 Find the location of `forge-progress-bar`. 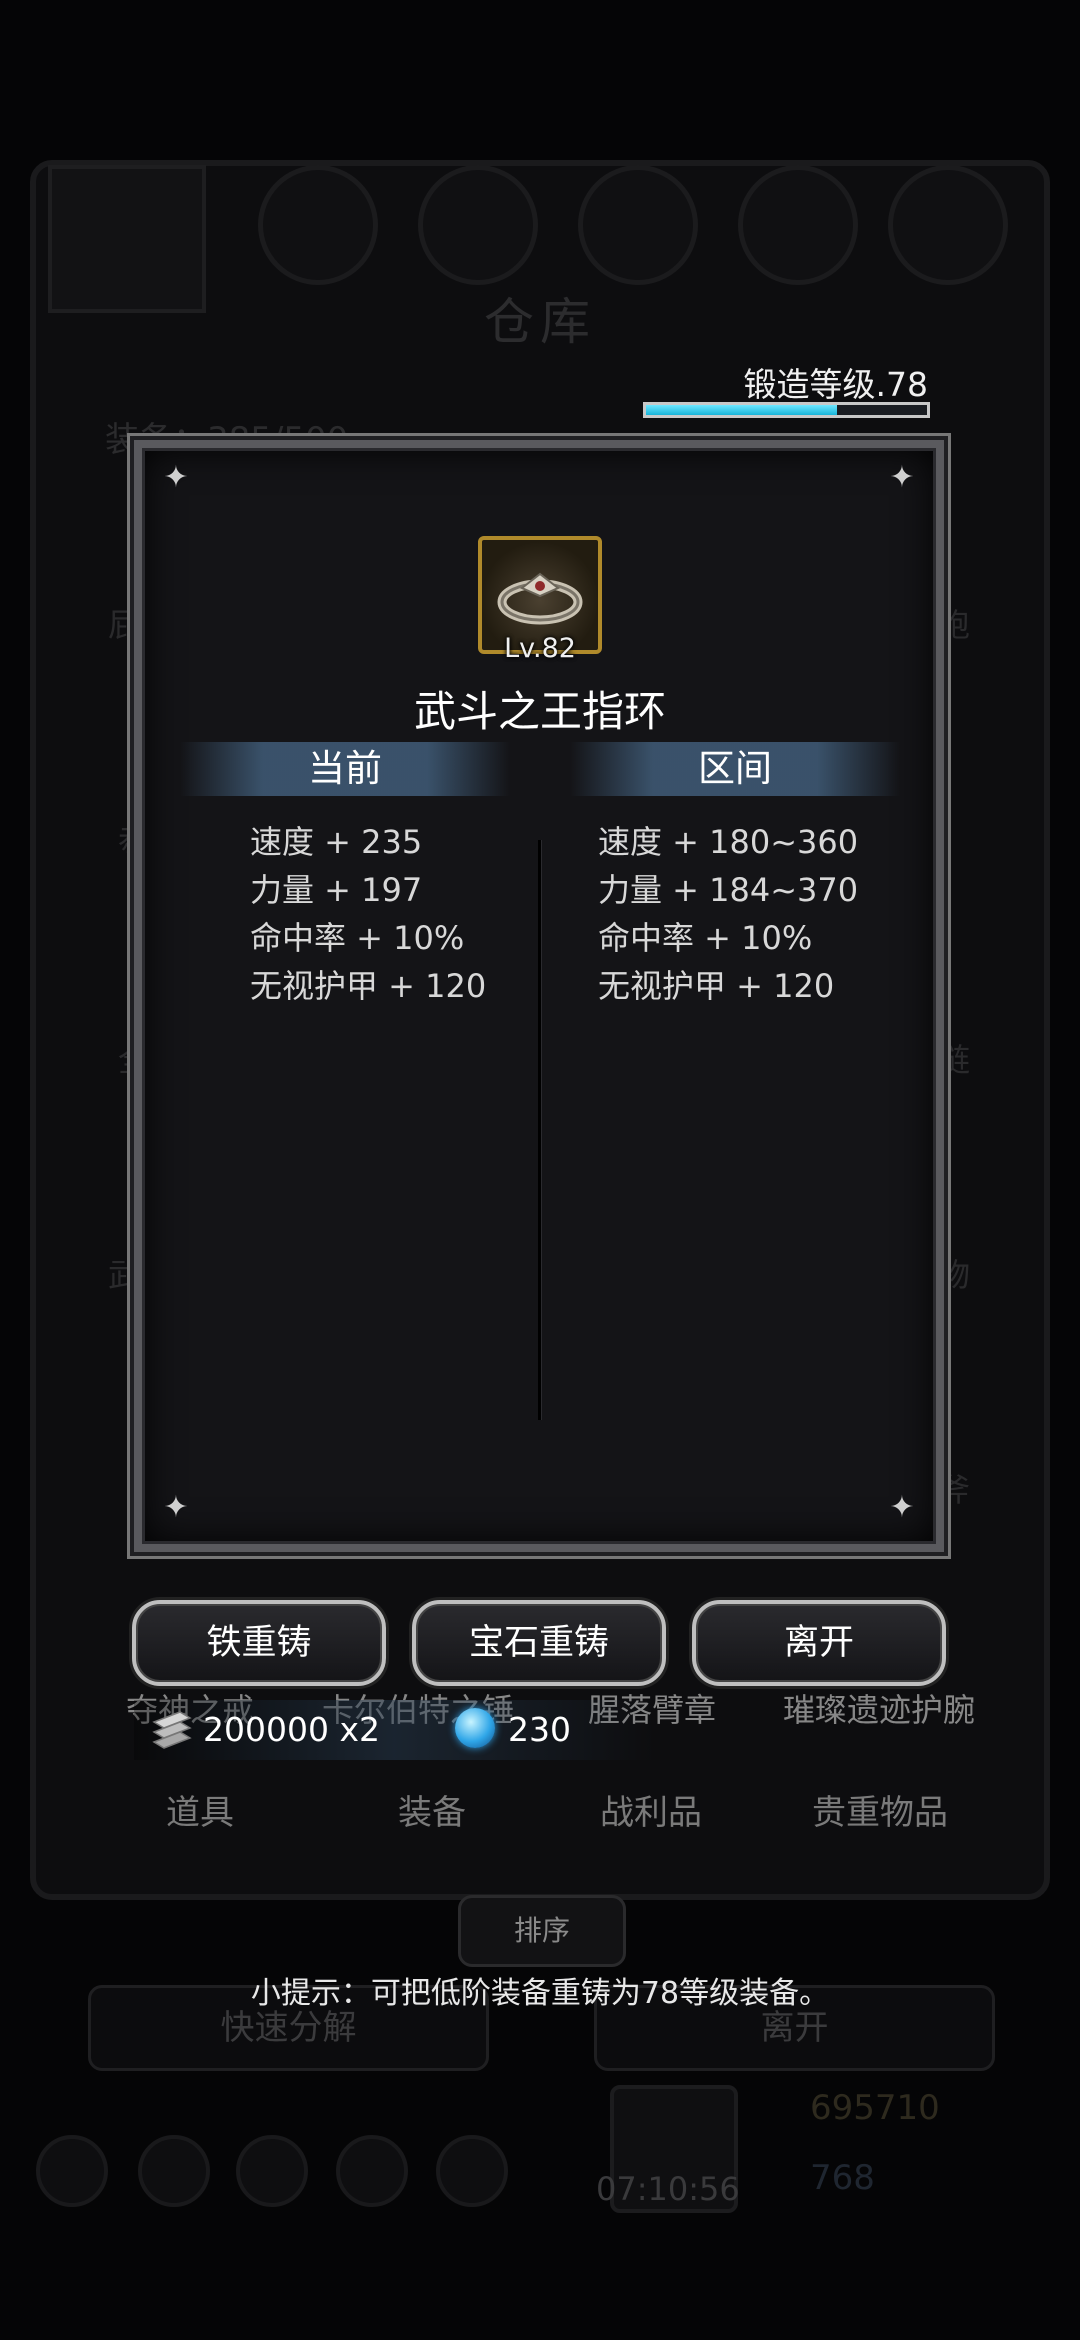

forge-progress-bar is located at coordinates (786, 410).